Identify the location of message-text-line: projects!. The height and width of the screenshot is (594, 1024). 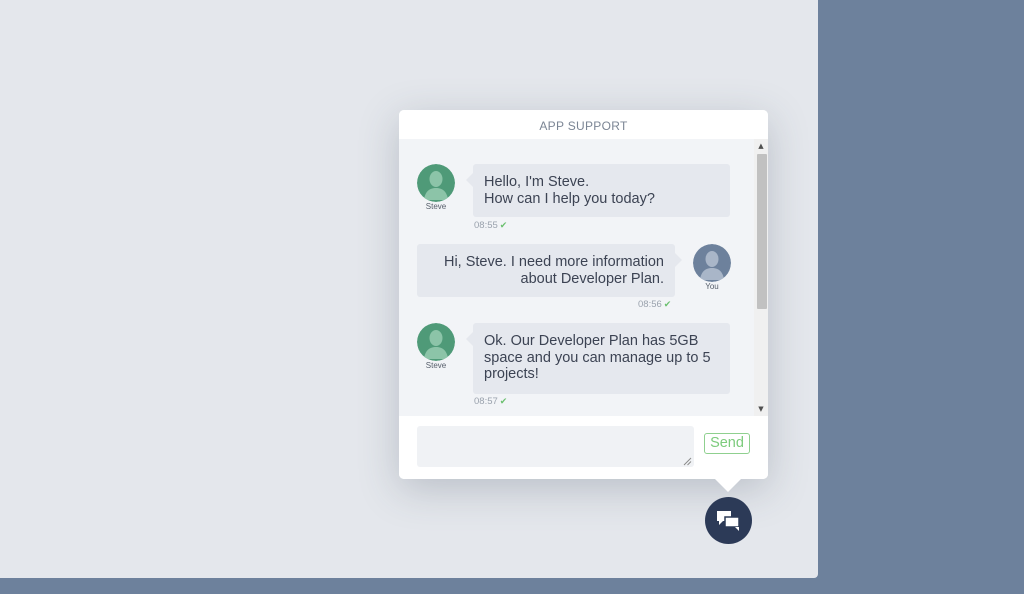
(511, 374).